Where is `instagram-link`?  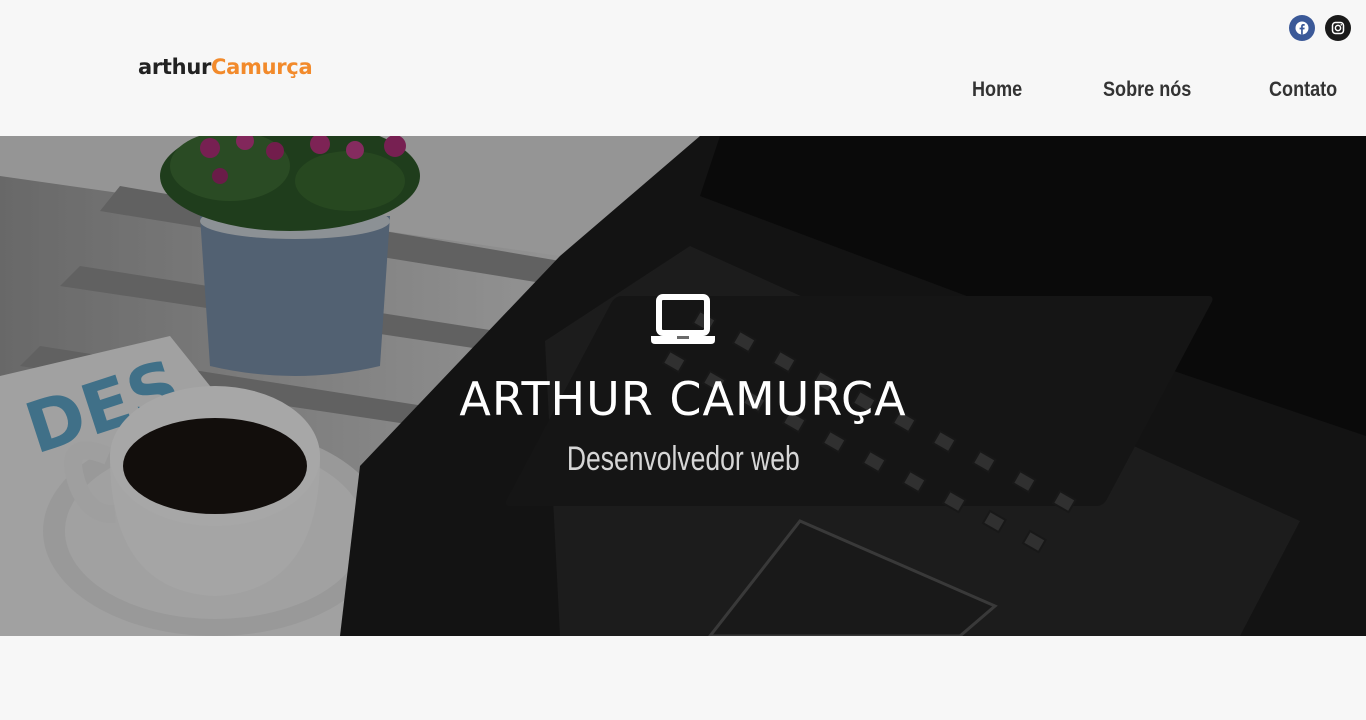 instagram-link is located at coordinates (1338, 28).